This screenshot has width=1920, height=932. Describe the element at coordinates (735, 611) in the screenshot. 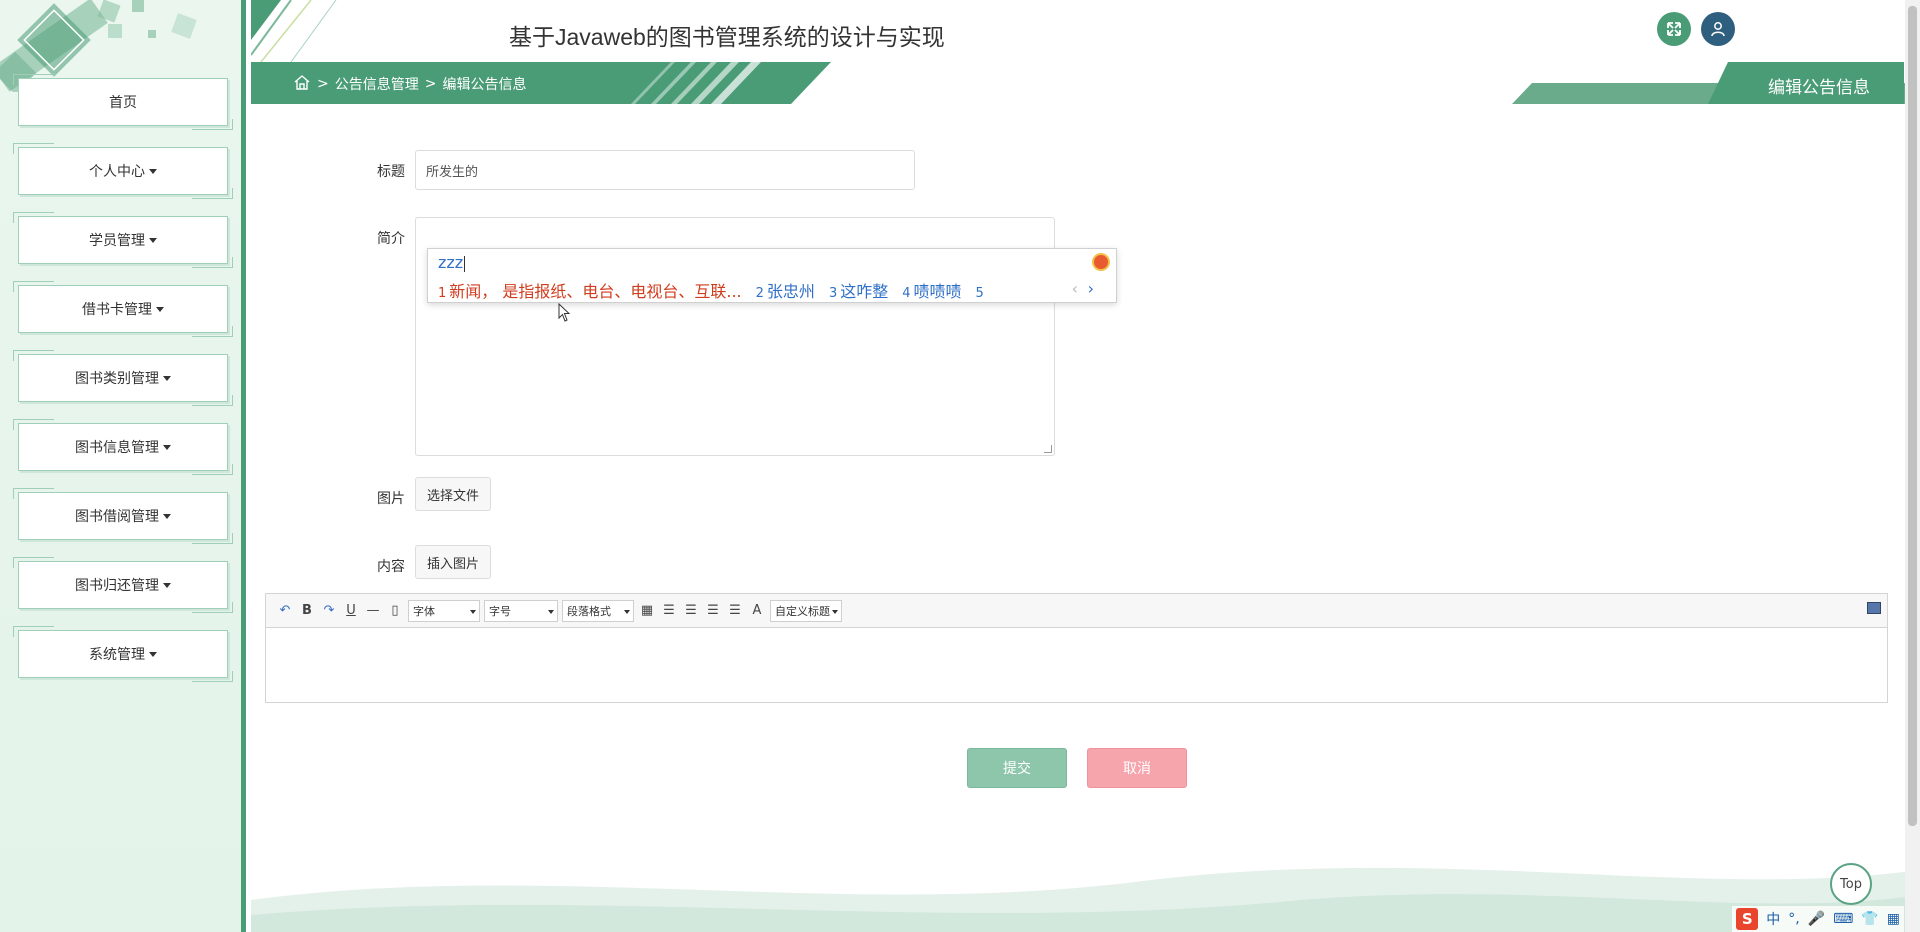

I see `align-justify-icon: ☰` at that location.